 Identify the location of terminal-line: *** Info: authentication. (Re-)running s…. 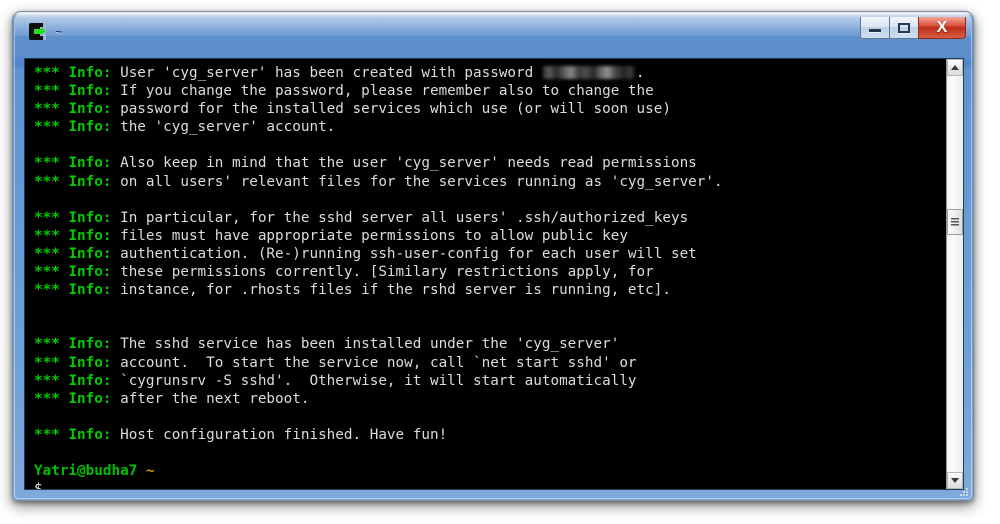
(490, 254).